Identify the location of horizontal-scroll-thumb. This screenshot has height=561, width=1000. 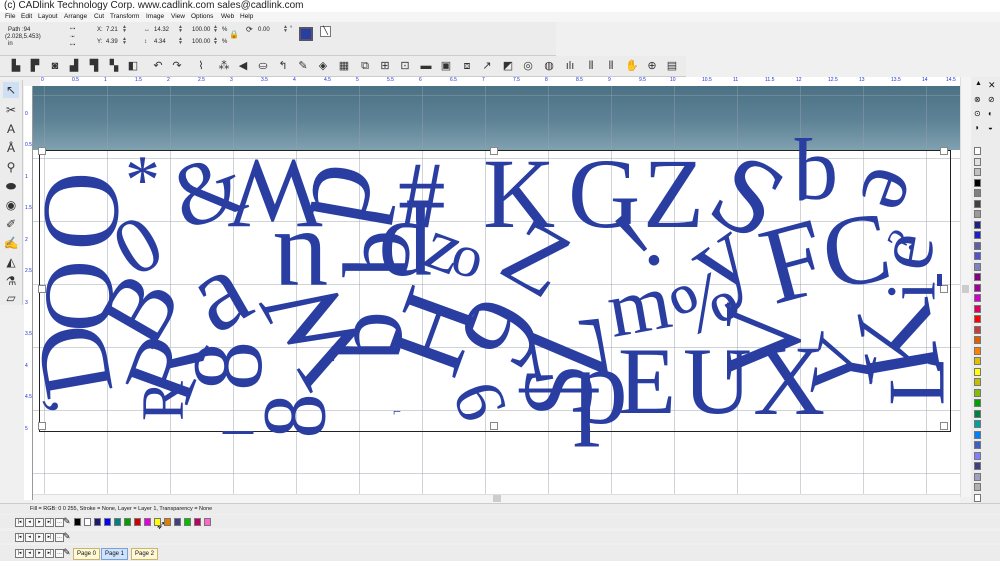
(497, 498).